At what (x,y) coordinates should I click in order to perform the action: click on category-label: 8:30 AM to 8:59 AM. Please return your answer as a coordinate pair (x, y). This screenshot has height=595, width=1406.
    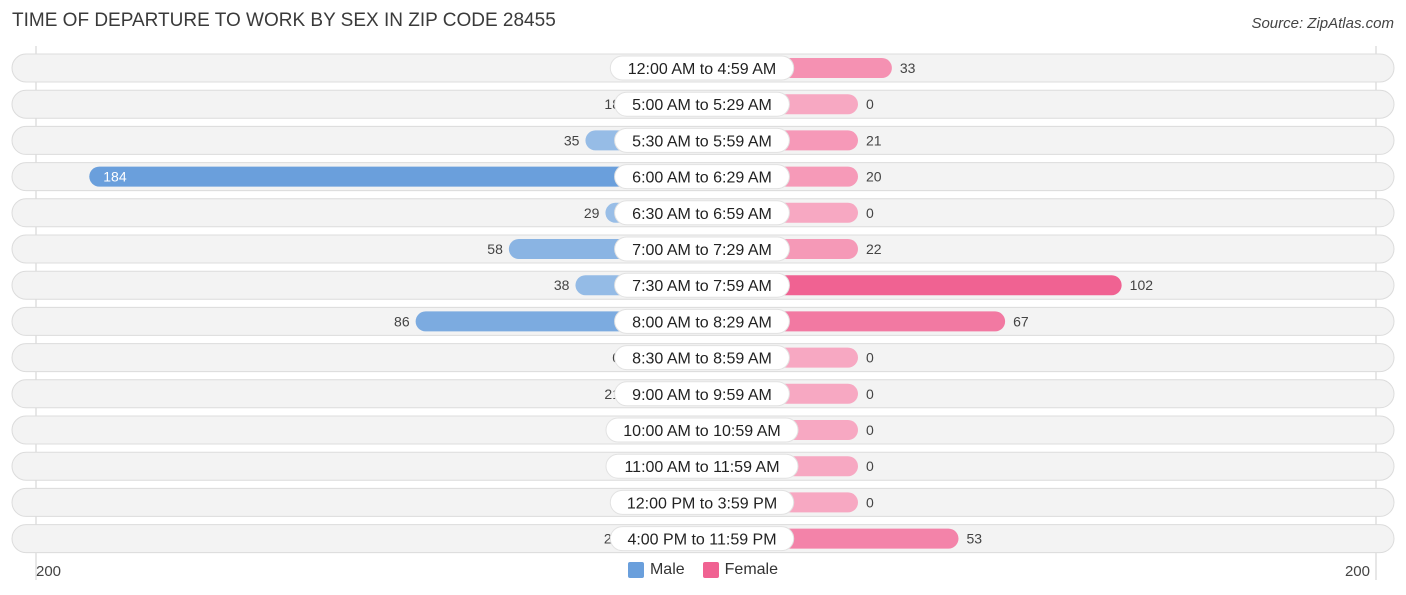
    Looking at the image, I should click on (702, 359).